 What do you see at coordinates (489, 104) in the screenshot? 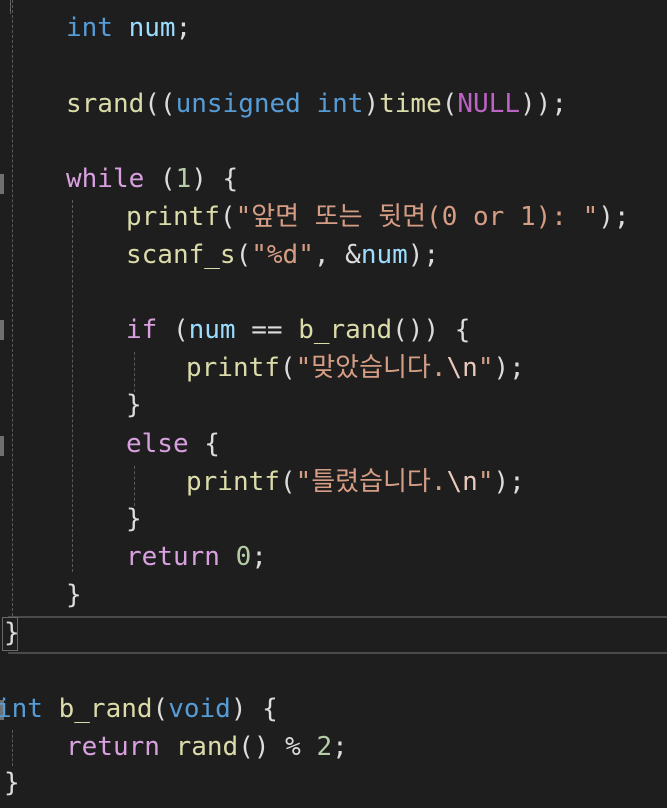
I see `token-macro: NULL` at bounding box center [489, 104].